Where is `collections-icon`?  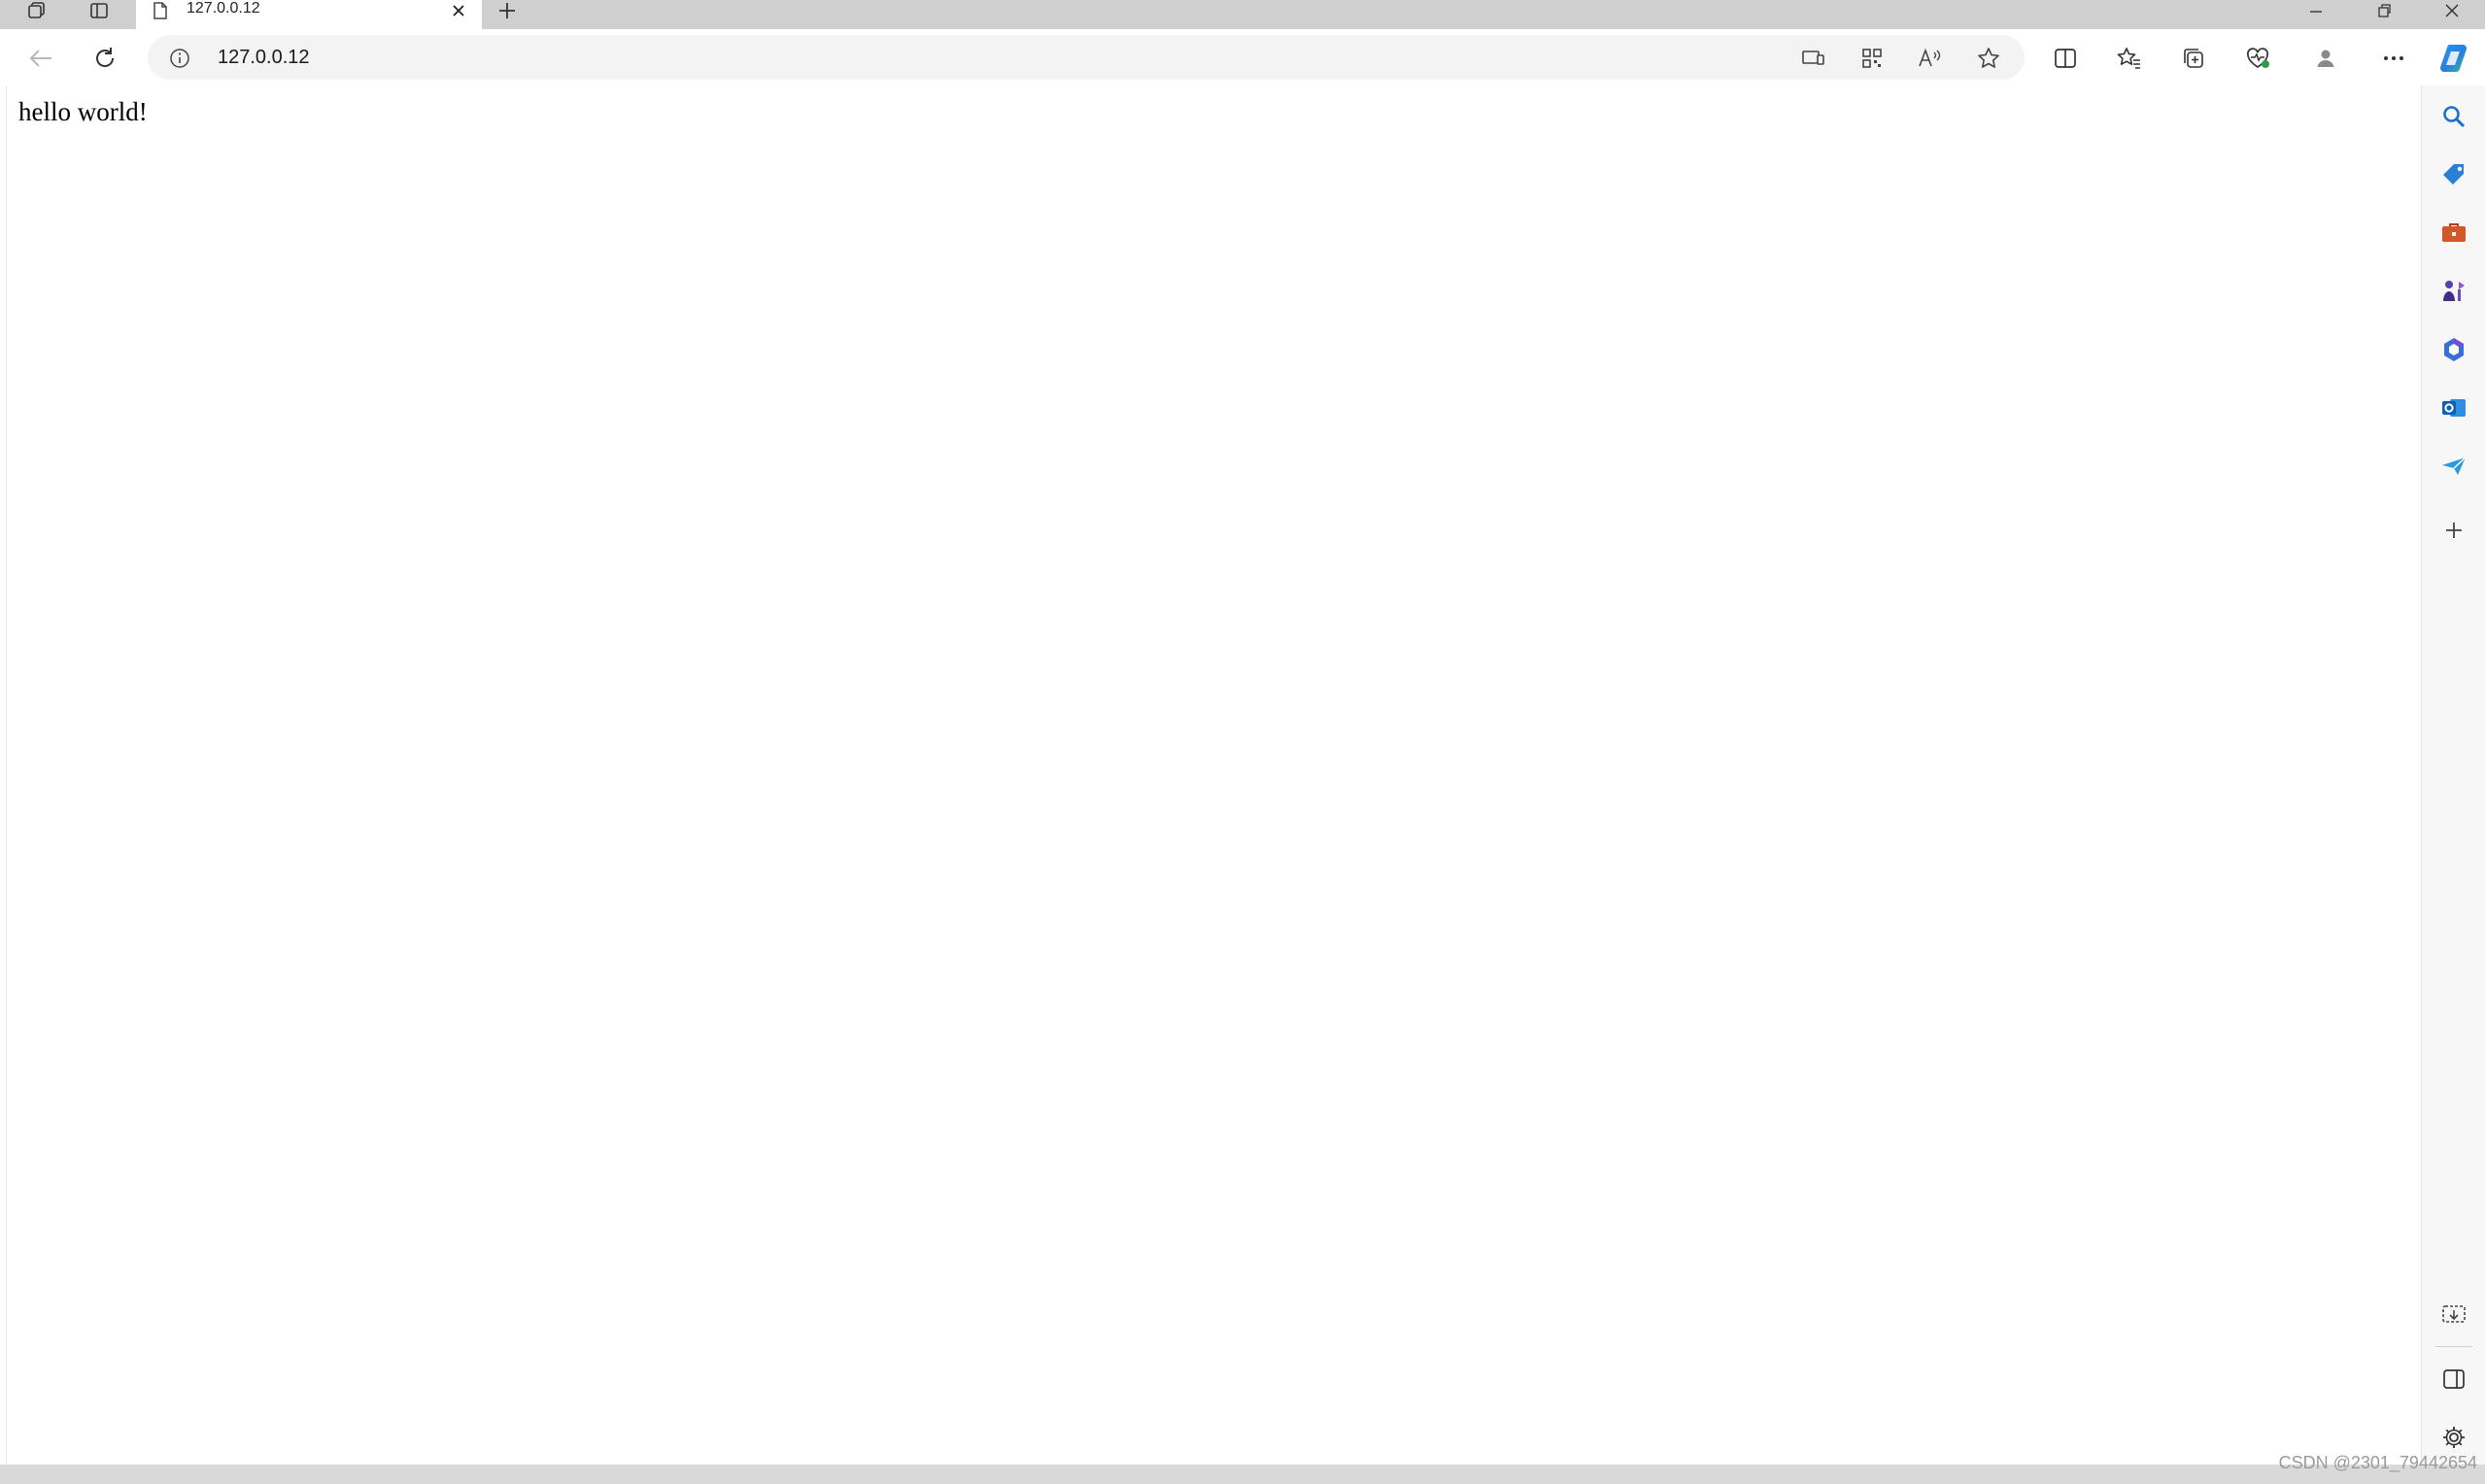 collections-icon is located at coordinates (2193, 58).